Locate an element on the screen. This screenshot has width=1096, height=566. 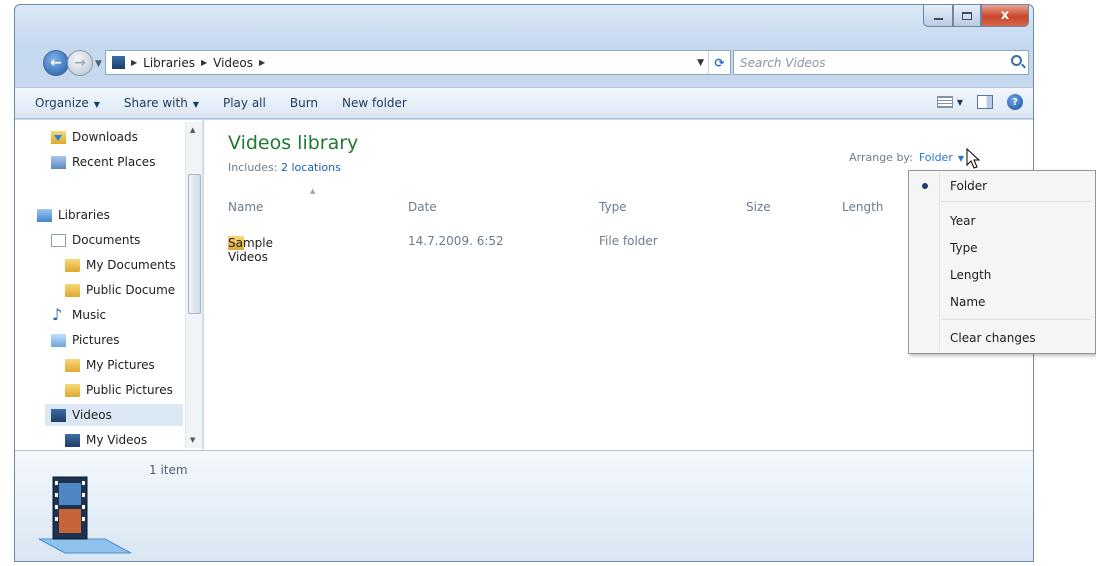
menu-item-name: Name is located at coordinates (1002, 302).